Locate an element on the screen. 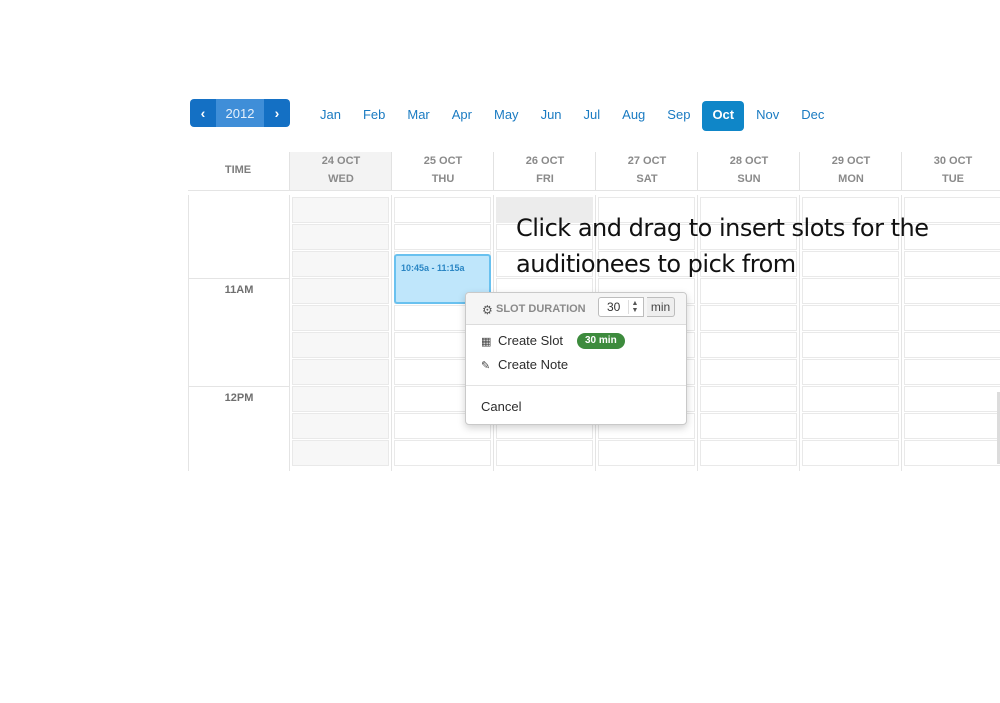 The width and height of the screenshot is (1000, 703). year-label: 2012 is located at coordinates (240, 113).